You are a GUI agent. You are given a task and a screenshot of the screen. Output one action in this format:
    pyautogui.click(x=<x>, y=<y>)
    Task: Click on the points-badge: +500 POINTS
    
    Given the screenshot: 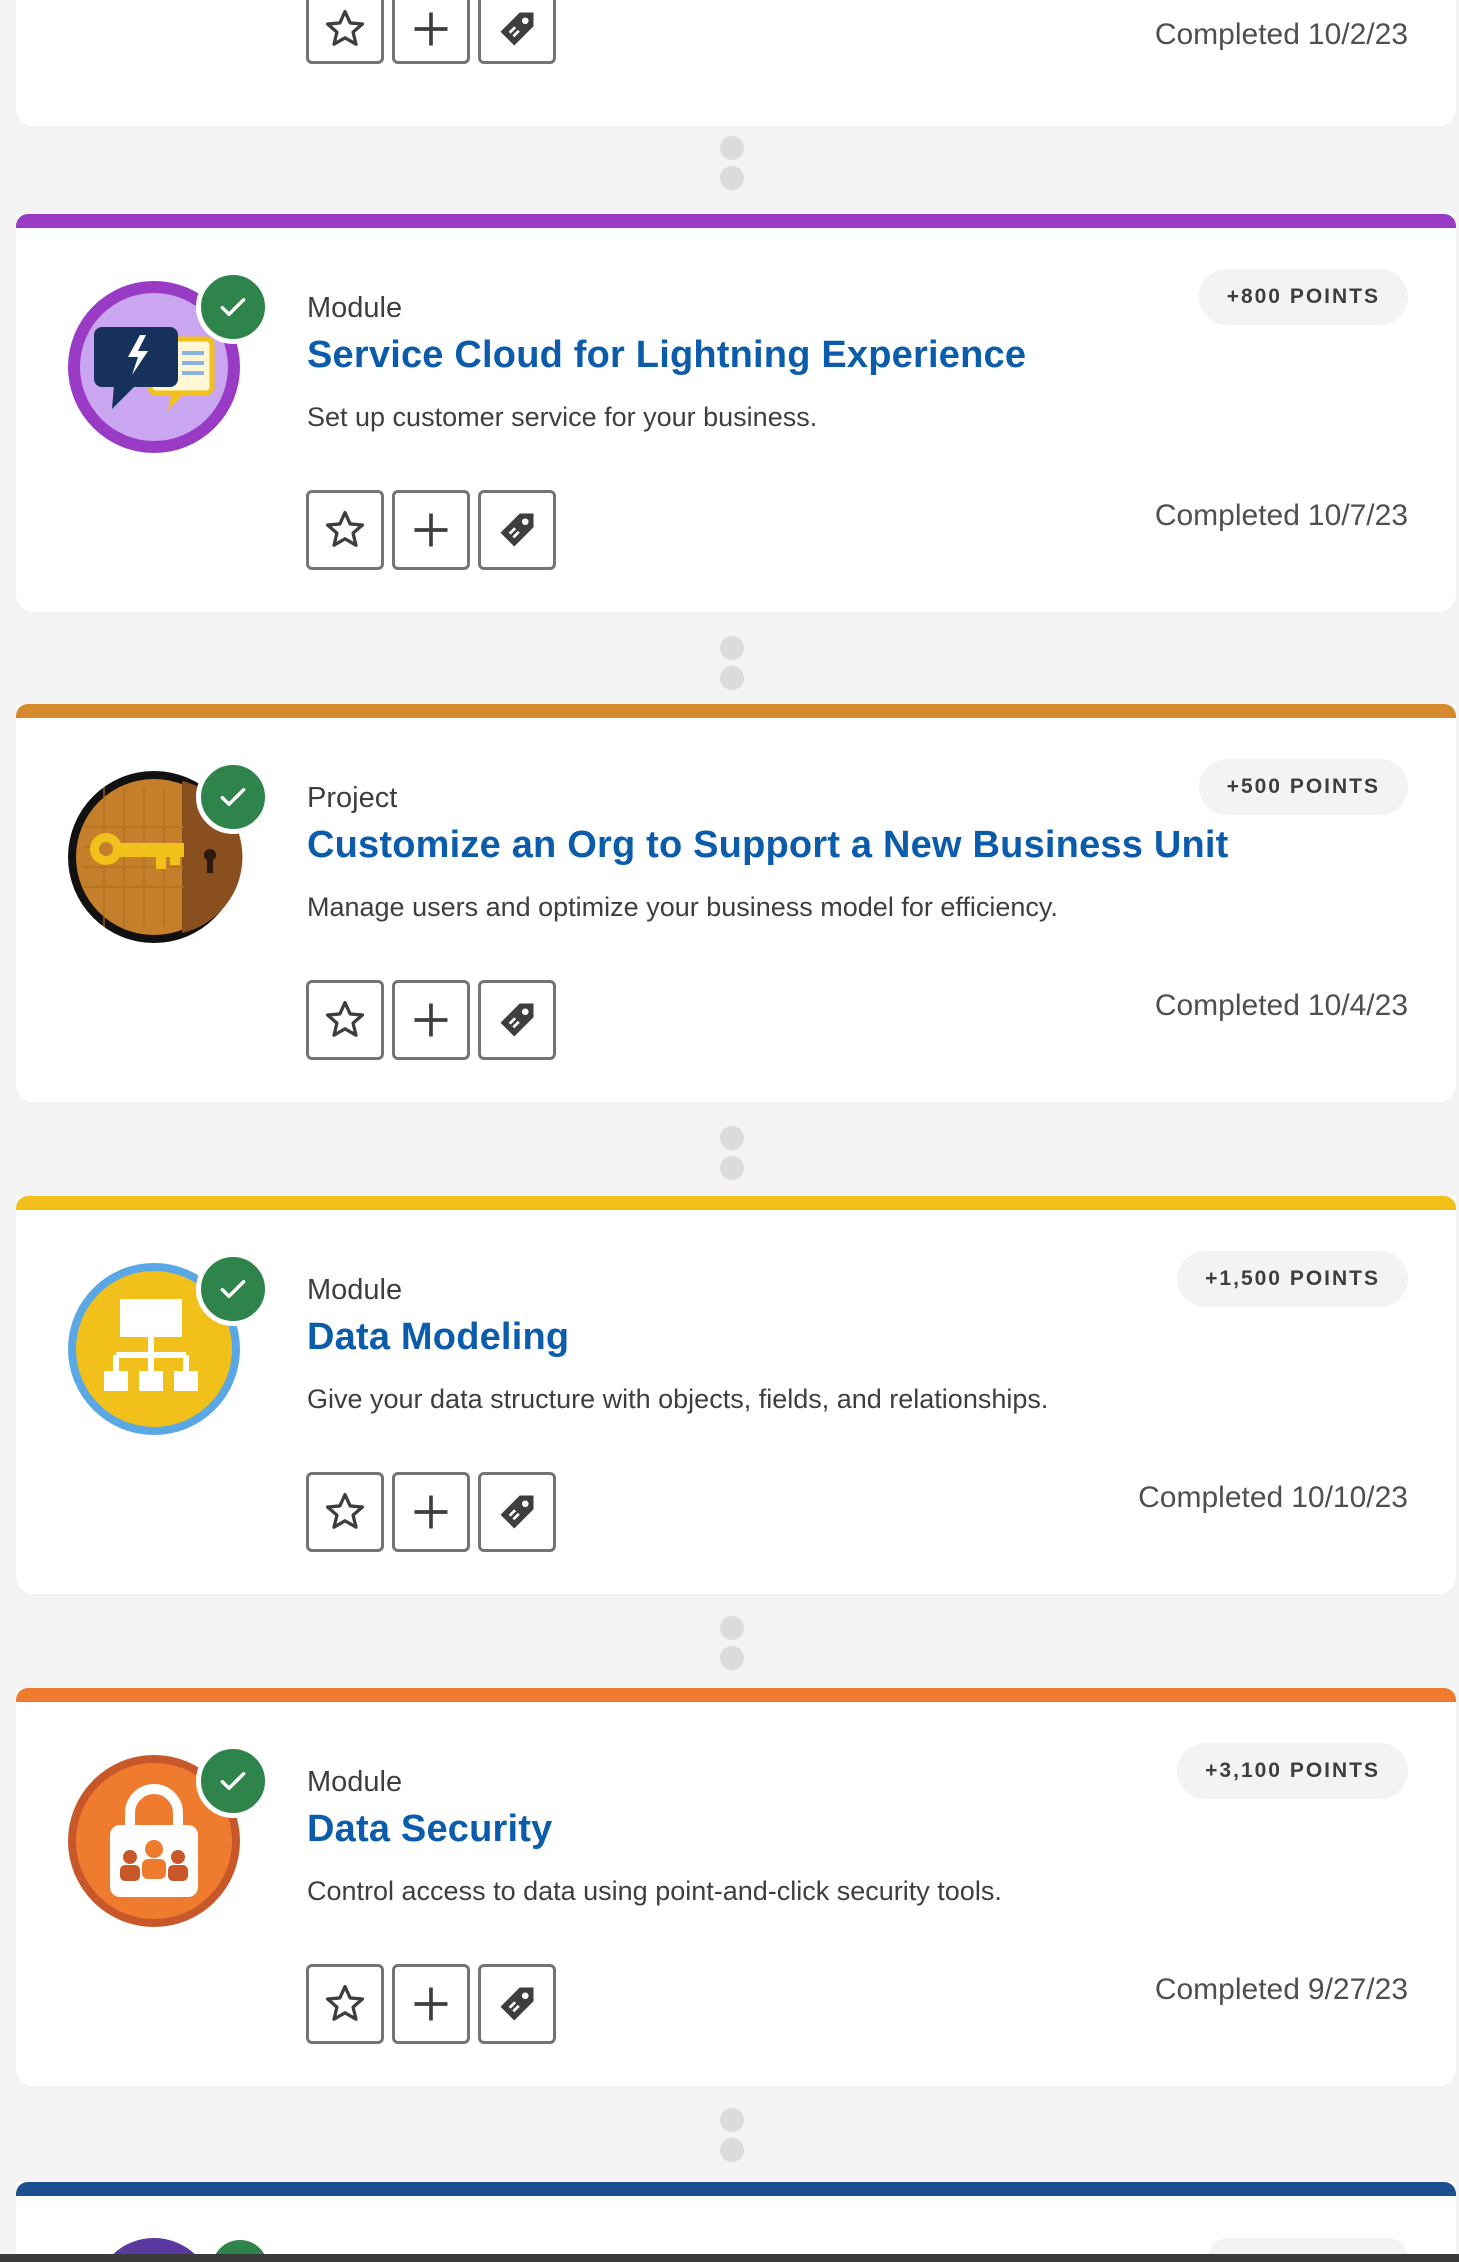 What is the action you would take?
    pyautogui.click(x=1303, y=787)
    